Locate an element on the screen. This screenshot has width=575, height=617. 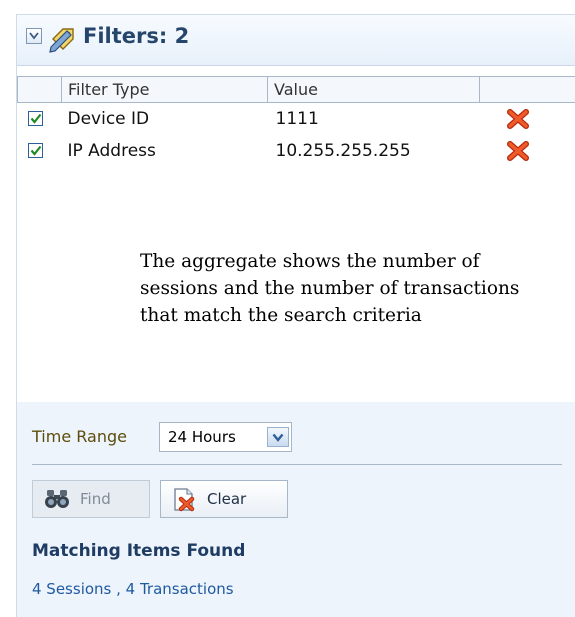
filter-value-cell: 1111 is located at coordinates (374, 119).